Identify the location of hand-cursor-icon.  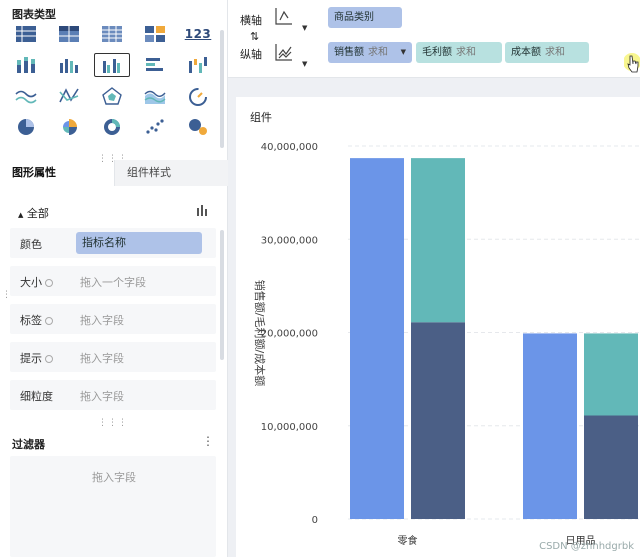
(632, 63).